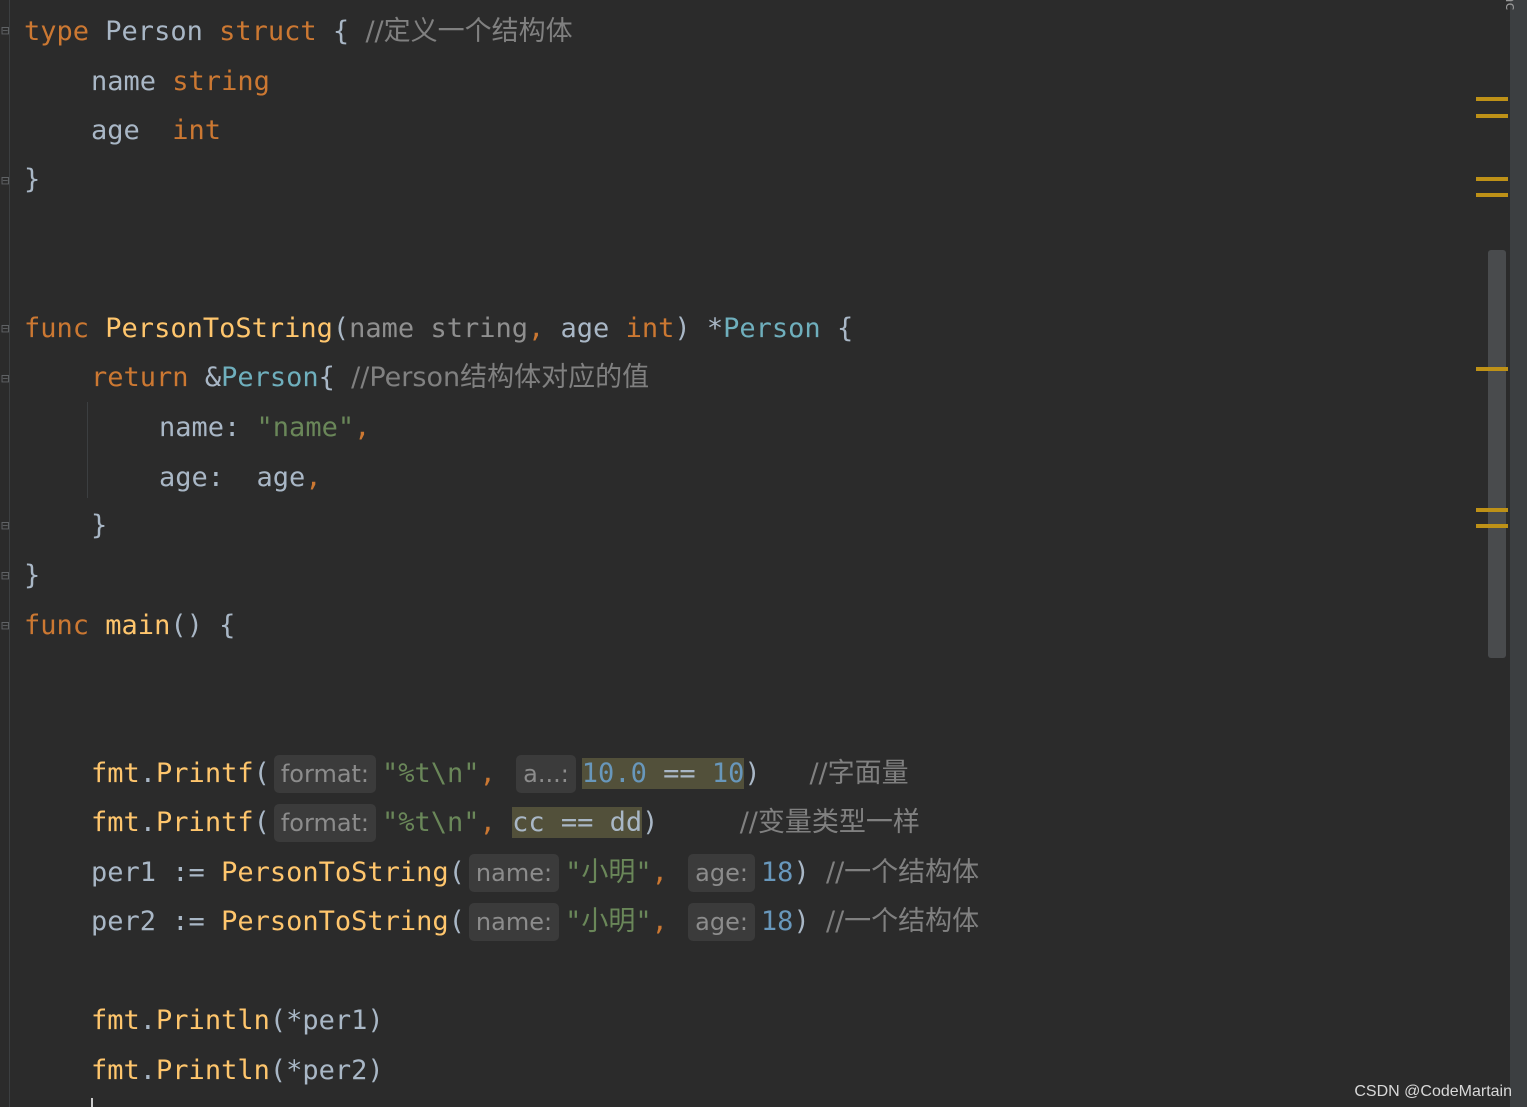 This screenshot has height=1107, width=1527. I want to click on keyword: type, so click(57, 31).